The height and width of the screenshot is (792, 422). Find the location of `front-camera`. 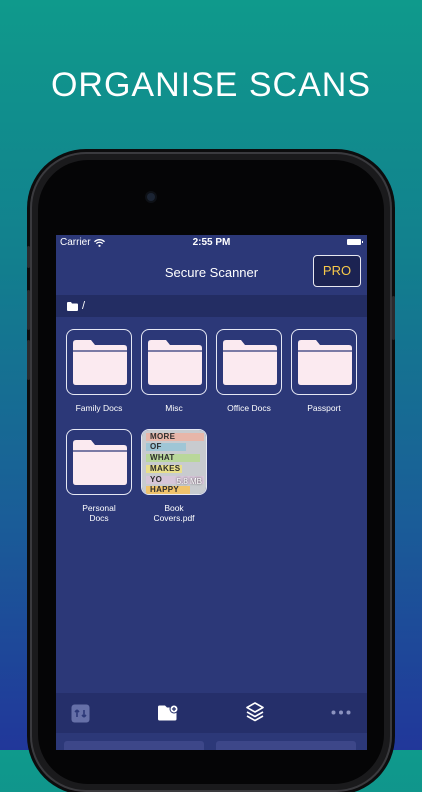

front-camera is located at coordinates (151, 197).